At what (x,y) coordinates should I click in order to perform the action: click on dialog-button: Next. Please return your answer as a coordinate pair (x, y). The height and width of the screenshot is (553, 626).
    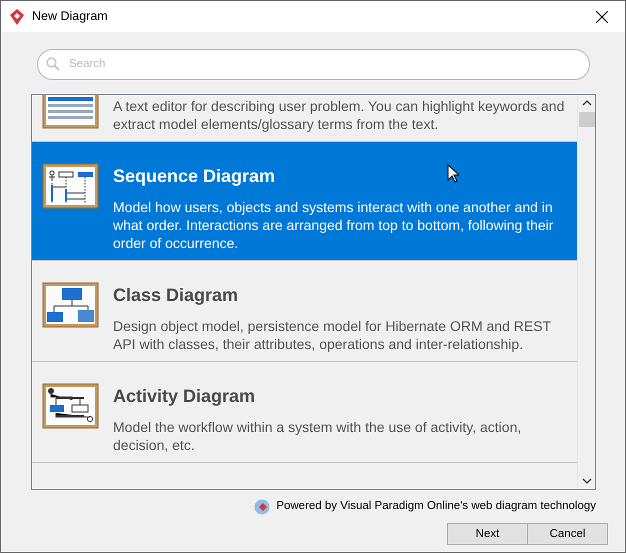
    Looking at the image, I should click on (487, 534).